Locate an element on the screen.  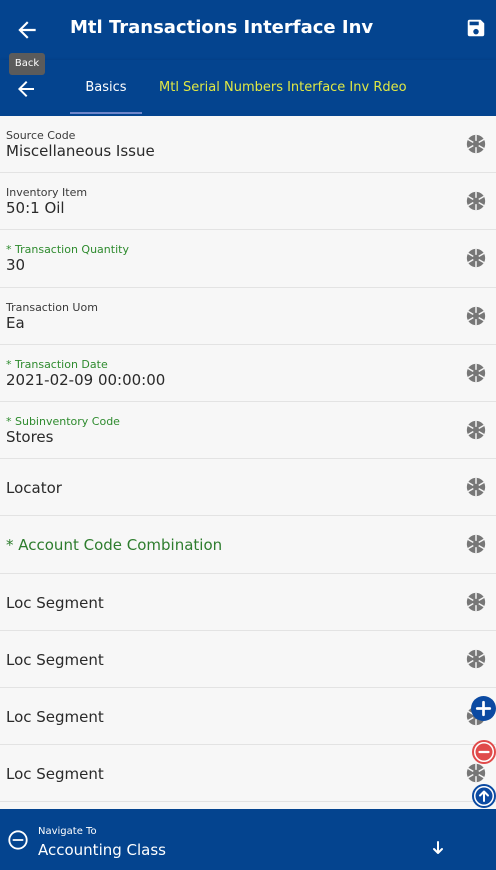
field-subinventory-code: * Subinventory Code Stores is located at coordinates (248, 431).